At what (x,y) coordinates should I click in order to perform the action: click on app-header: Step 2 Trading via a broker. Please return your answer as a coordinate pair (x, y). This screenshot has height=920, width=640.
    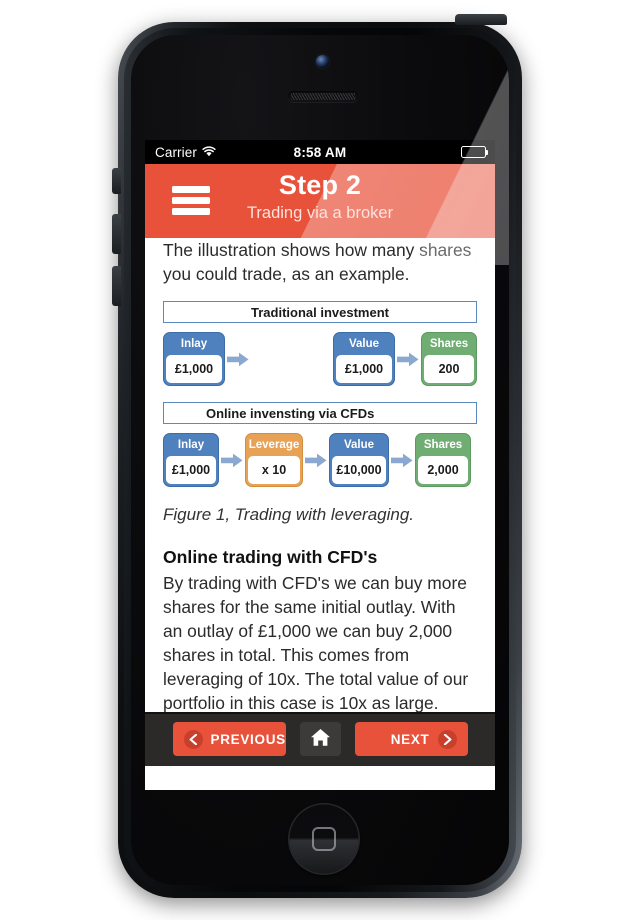
    Looking at the image, I should click on (320, 201).